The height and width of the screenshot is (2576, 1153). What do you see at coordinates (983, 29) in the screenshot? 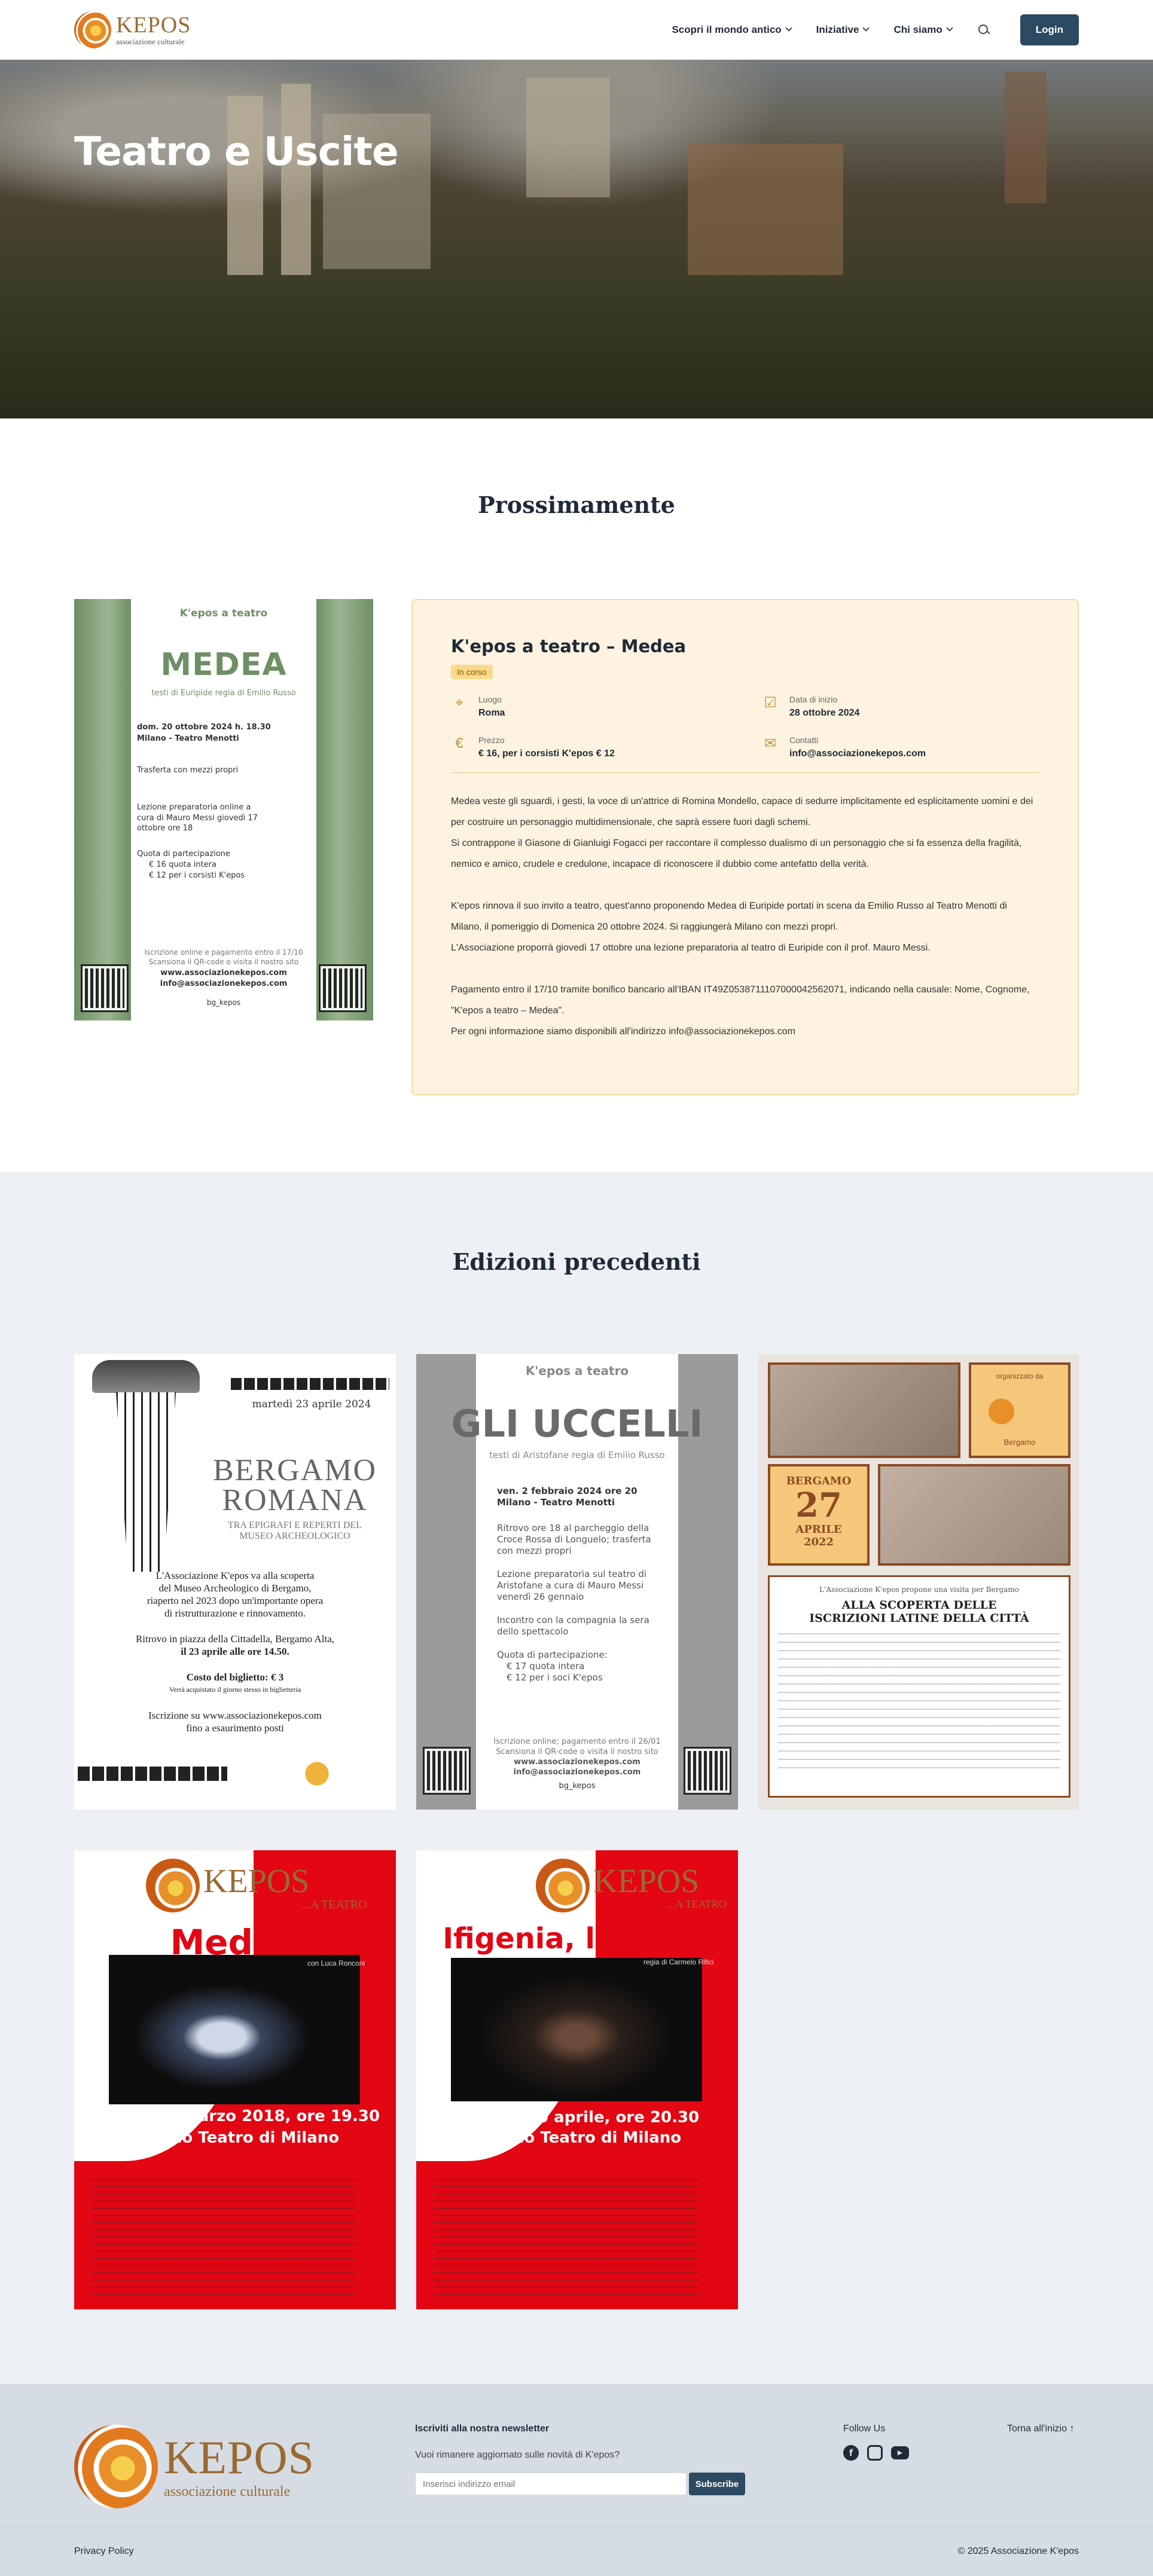
I see `search-icon` at bounding box center [983, 29].